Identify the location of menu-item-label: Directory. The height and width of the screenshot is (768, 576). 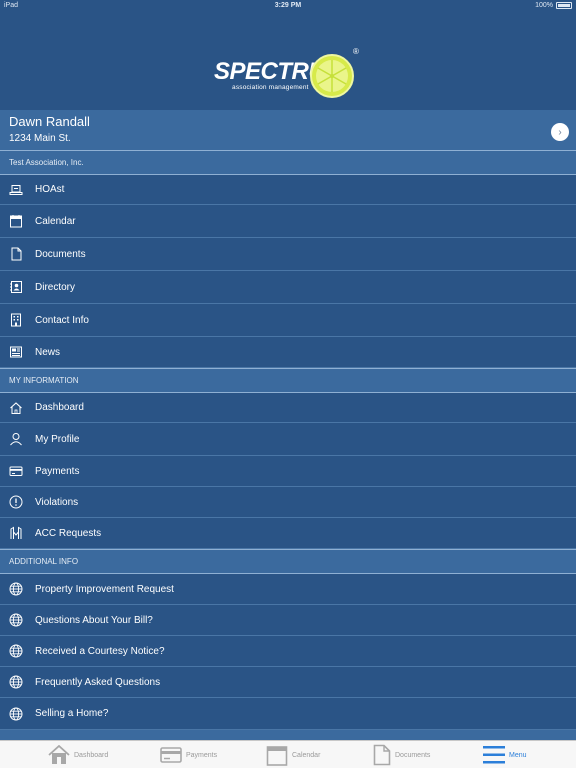
(55, 287).